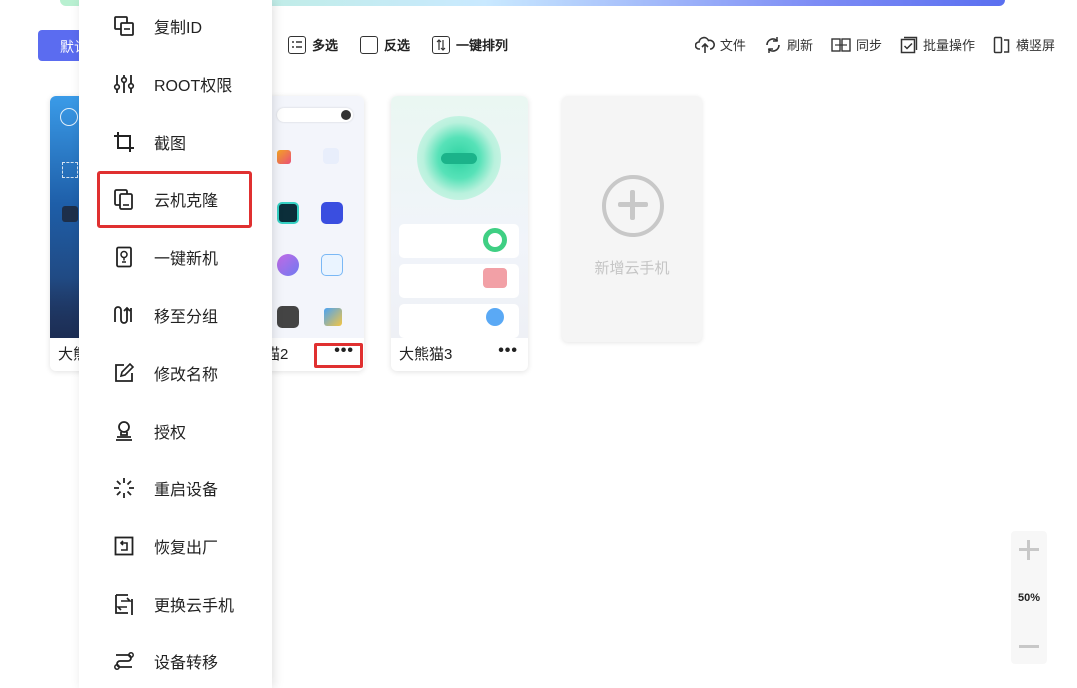 The image size is (1077, 688). What do you see at coordinates (841, 44) in the screenshot?
I see `sync-icon` at bounding box center [841, 44].